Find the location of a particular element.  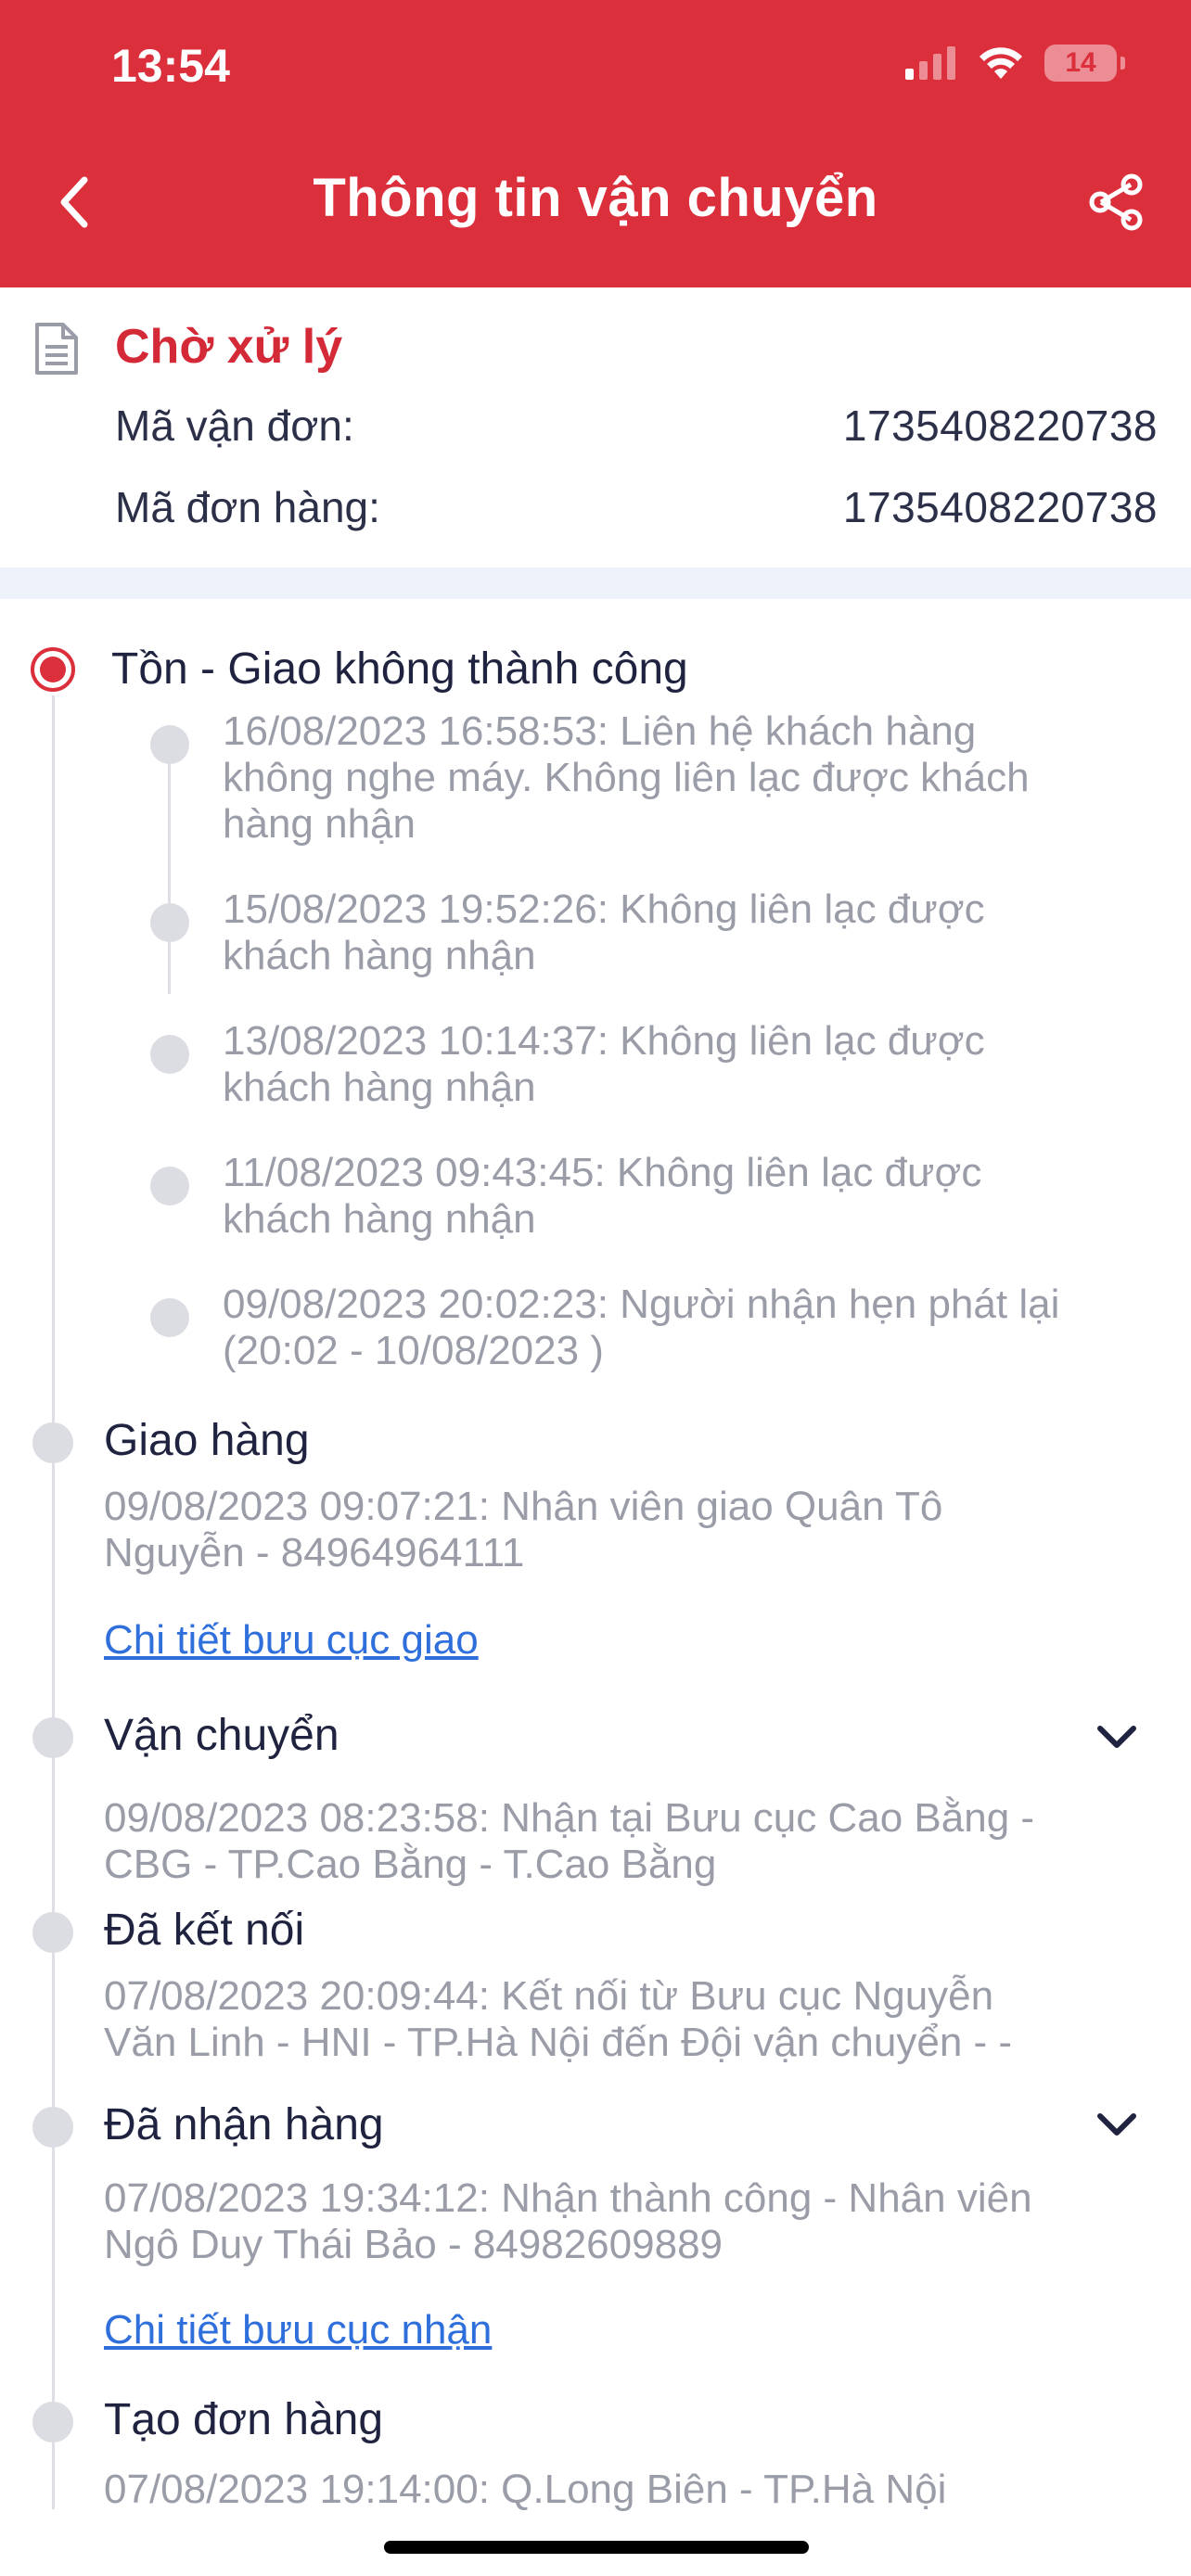

status-bar-indicators: 14 is located at coordinates (1015, 64).